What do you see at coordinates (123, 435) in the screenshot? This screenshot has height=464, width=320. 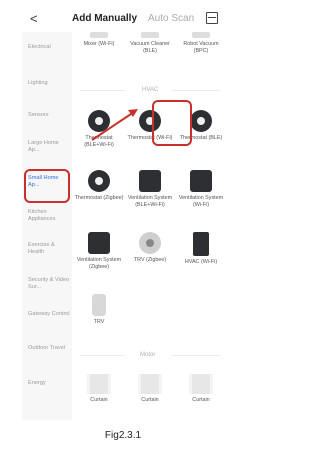 I see `figure-caption: Fig2.3.1` at bounding box center [123, 435].